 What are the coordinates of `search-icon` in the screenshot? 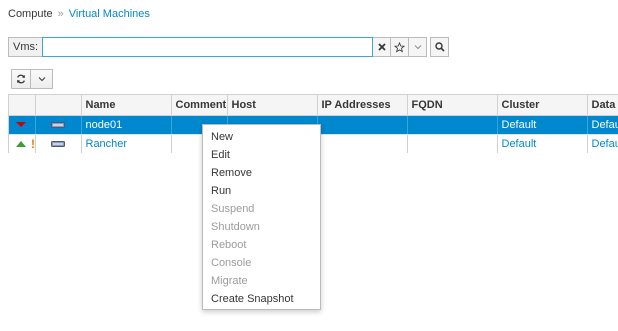 It's located at (439, 47).